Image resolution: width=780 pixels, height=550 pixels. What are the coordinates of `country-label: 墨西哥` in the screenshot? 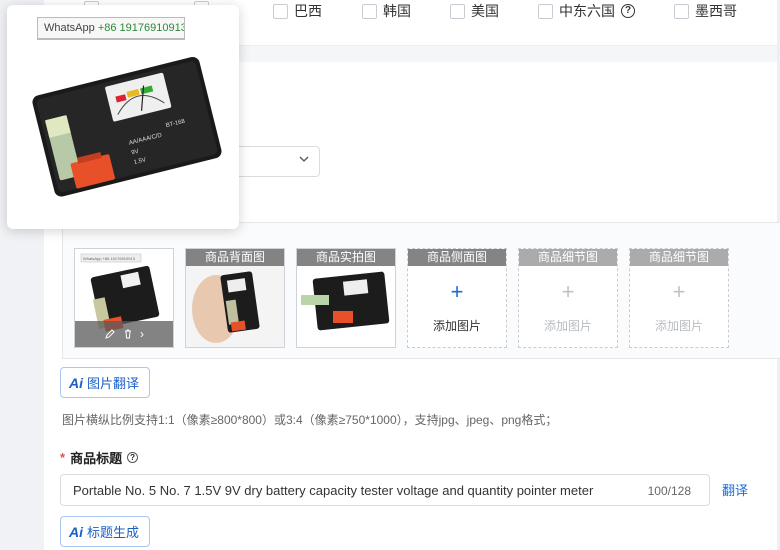 It's located at (716, 11).